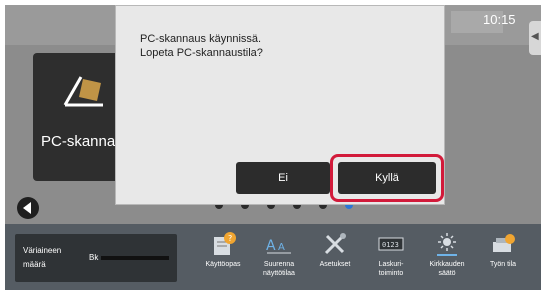 This screenshot has height=295, width=546. I want to click on svg-text: 0123, so click(390, 245).